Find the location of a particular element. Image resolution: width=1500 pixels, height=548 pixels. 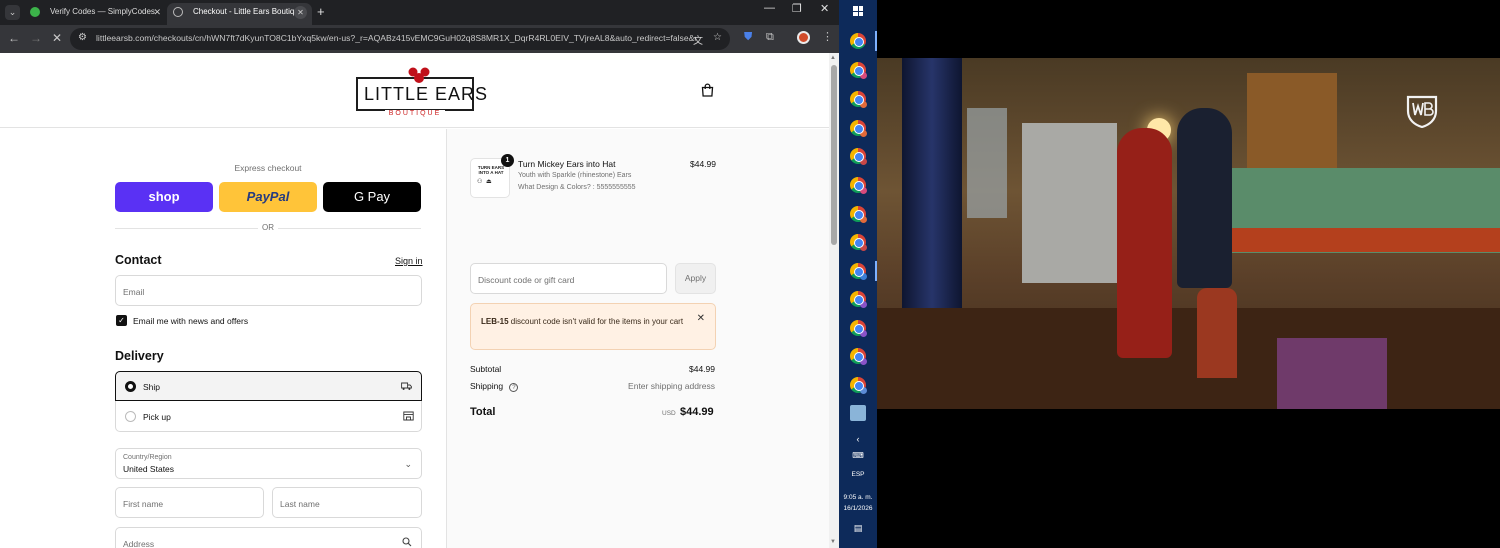

news-checkbox-label: Email me with news and offers is located at coordinates (190, 321).